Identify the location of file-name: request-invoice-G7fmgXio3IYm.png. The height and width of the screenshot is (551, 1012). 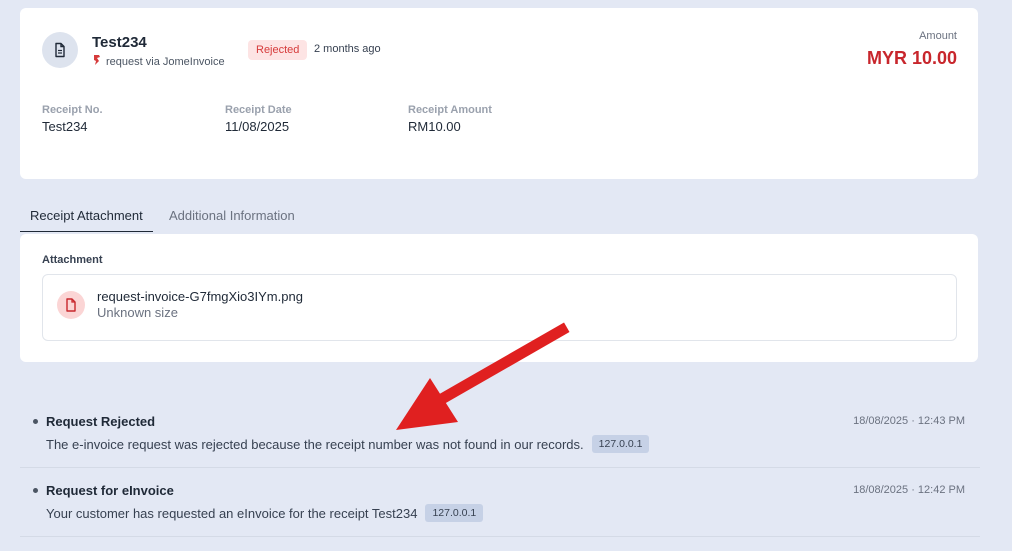
(200, 296).